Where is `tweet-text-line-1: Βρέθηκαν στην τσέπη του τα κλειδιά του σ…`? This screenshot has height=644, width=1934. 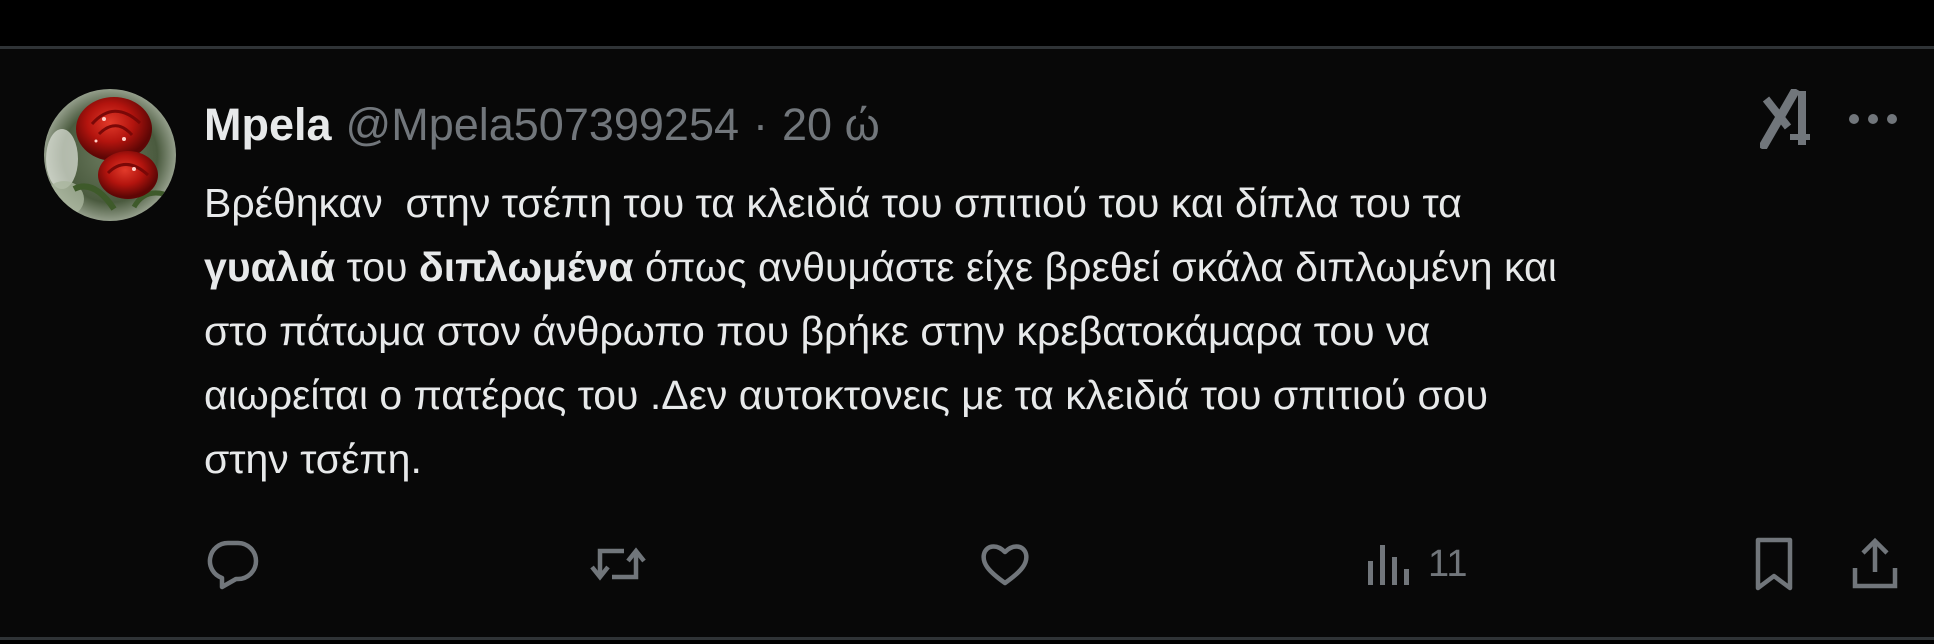 tweet-text-line-1: Βρέθηκαν στην τσέπη του τα κλειδιά του σ… is located at coordinates (833, 203).